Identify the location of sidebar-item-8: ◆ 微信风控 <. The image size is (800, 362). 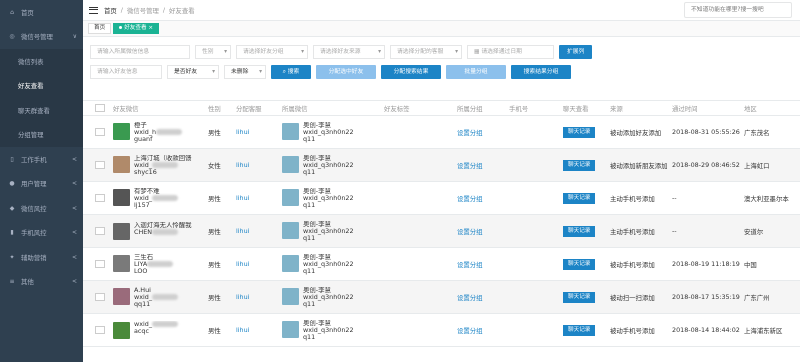
(41, 208).